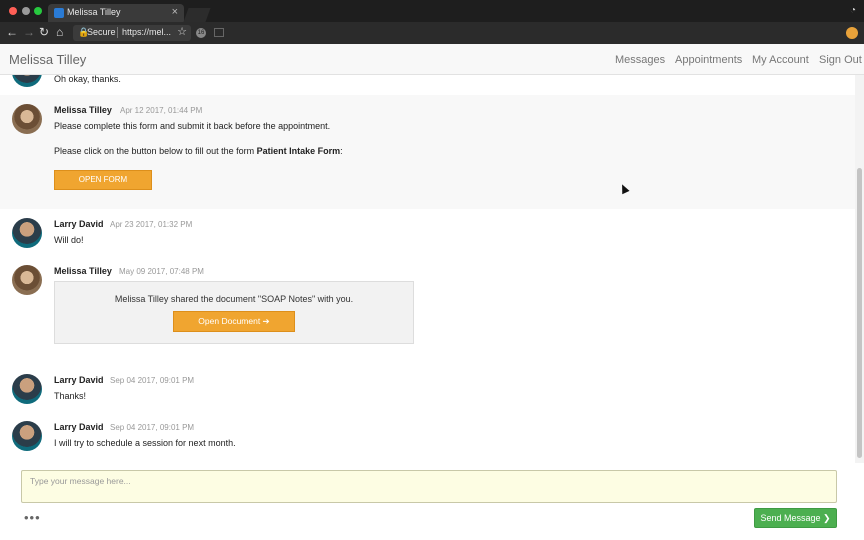  I want to click on tab-close-icon: ×, so click(175, 12).